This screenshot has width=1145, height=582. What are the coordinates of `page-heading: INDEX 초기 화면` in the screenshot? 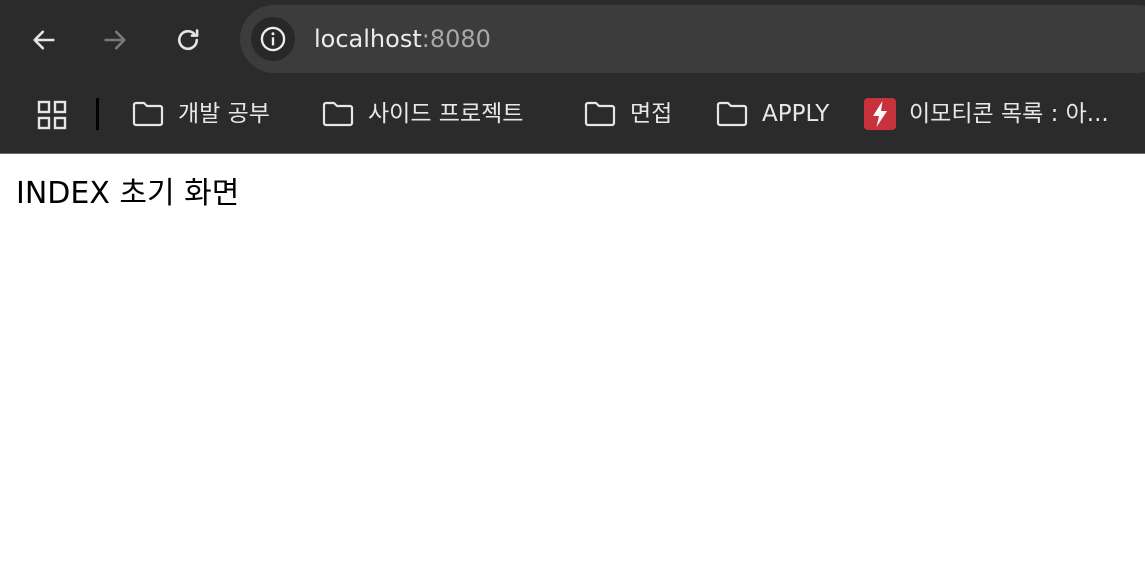 It's located at (128, 193).